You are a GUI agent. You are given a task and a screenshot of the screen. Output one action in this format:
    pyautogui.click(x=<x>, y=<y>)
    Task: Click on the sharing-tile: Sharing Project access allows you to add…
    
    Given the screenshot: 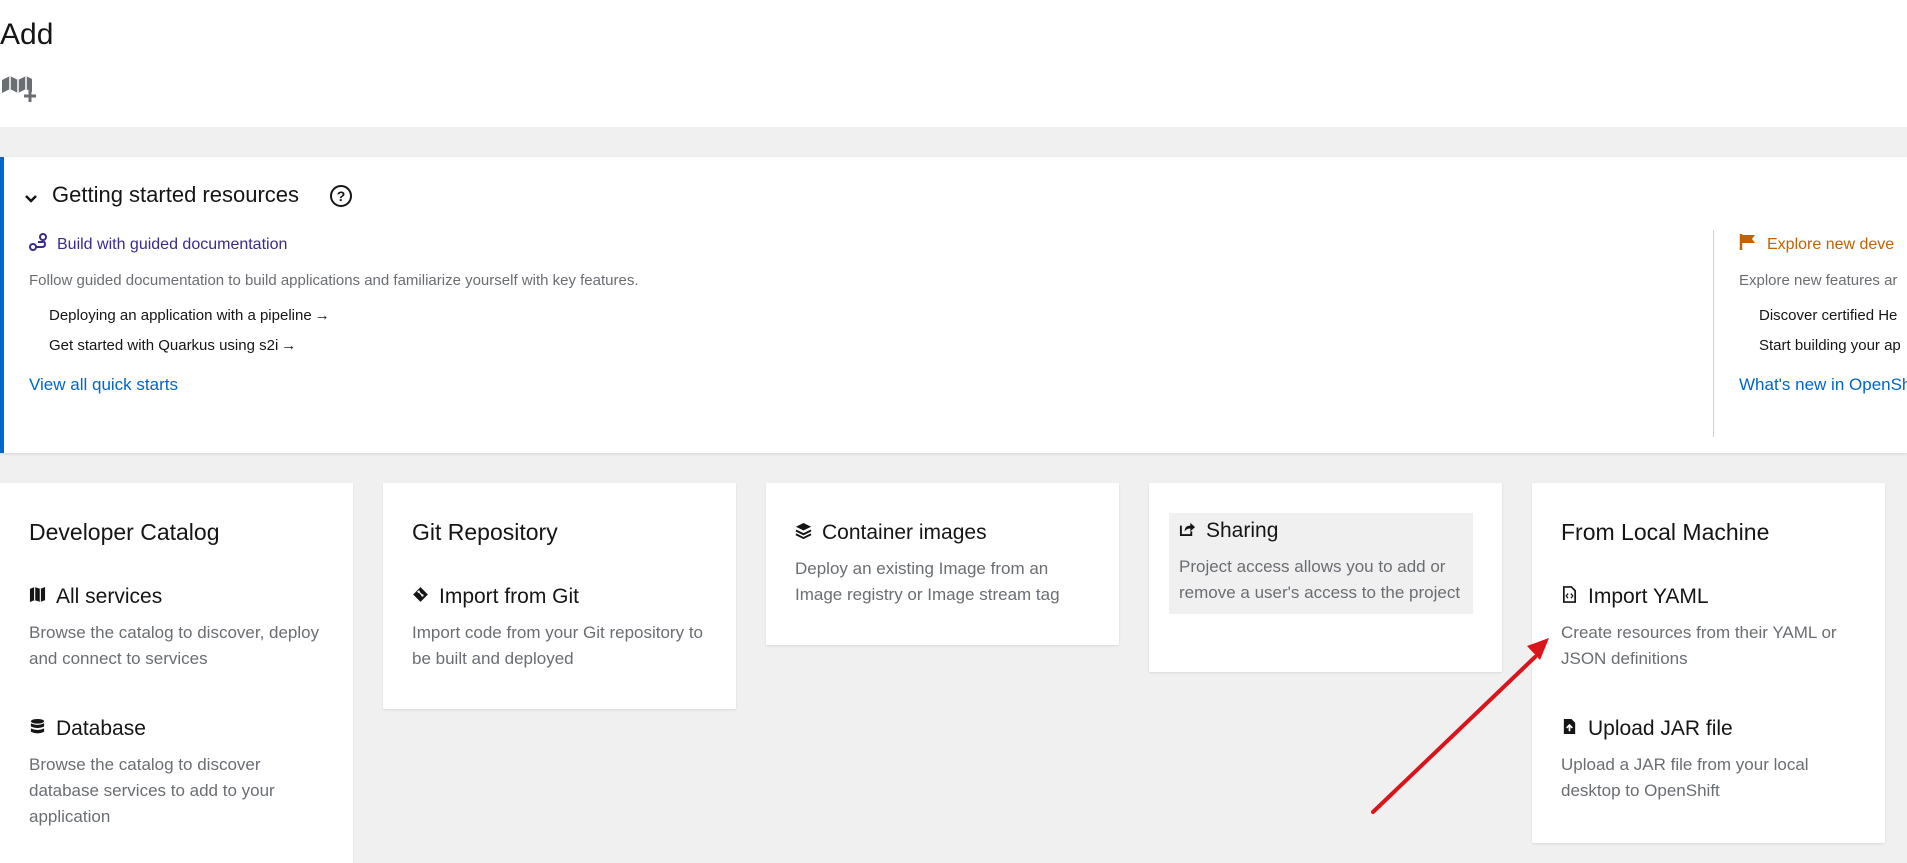 What is the action you would take?
    pyautogui.click(x=1325, y=577)
    